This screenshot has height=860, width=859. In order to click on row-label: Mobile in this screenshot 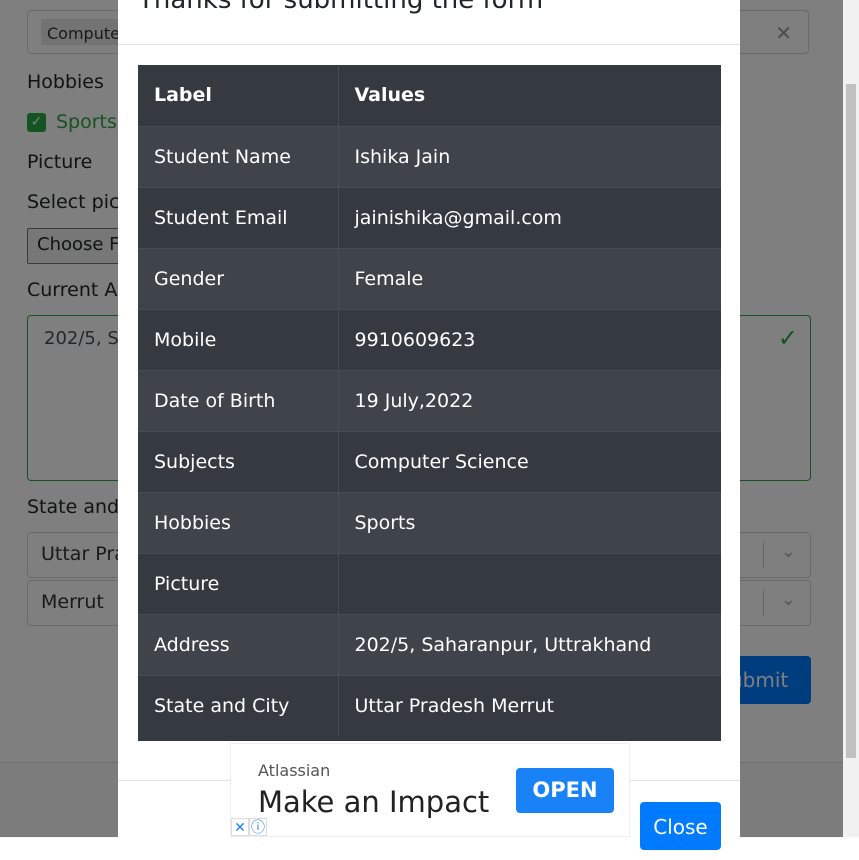, I will do `click(238, 339)`.